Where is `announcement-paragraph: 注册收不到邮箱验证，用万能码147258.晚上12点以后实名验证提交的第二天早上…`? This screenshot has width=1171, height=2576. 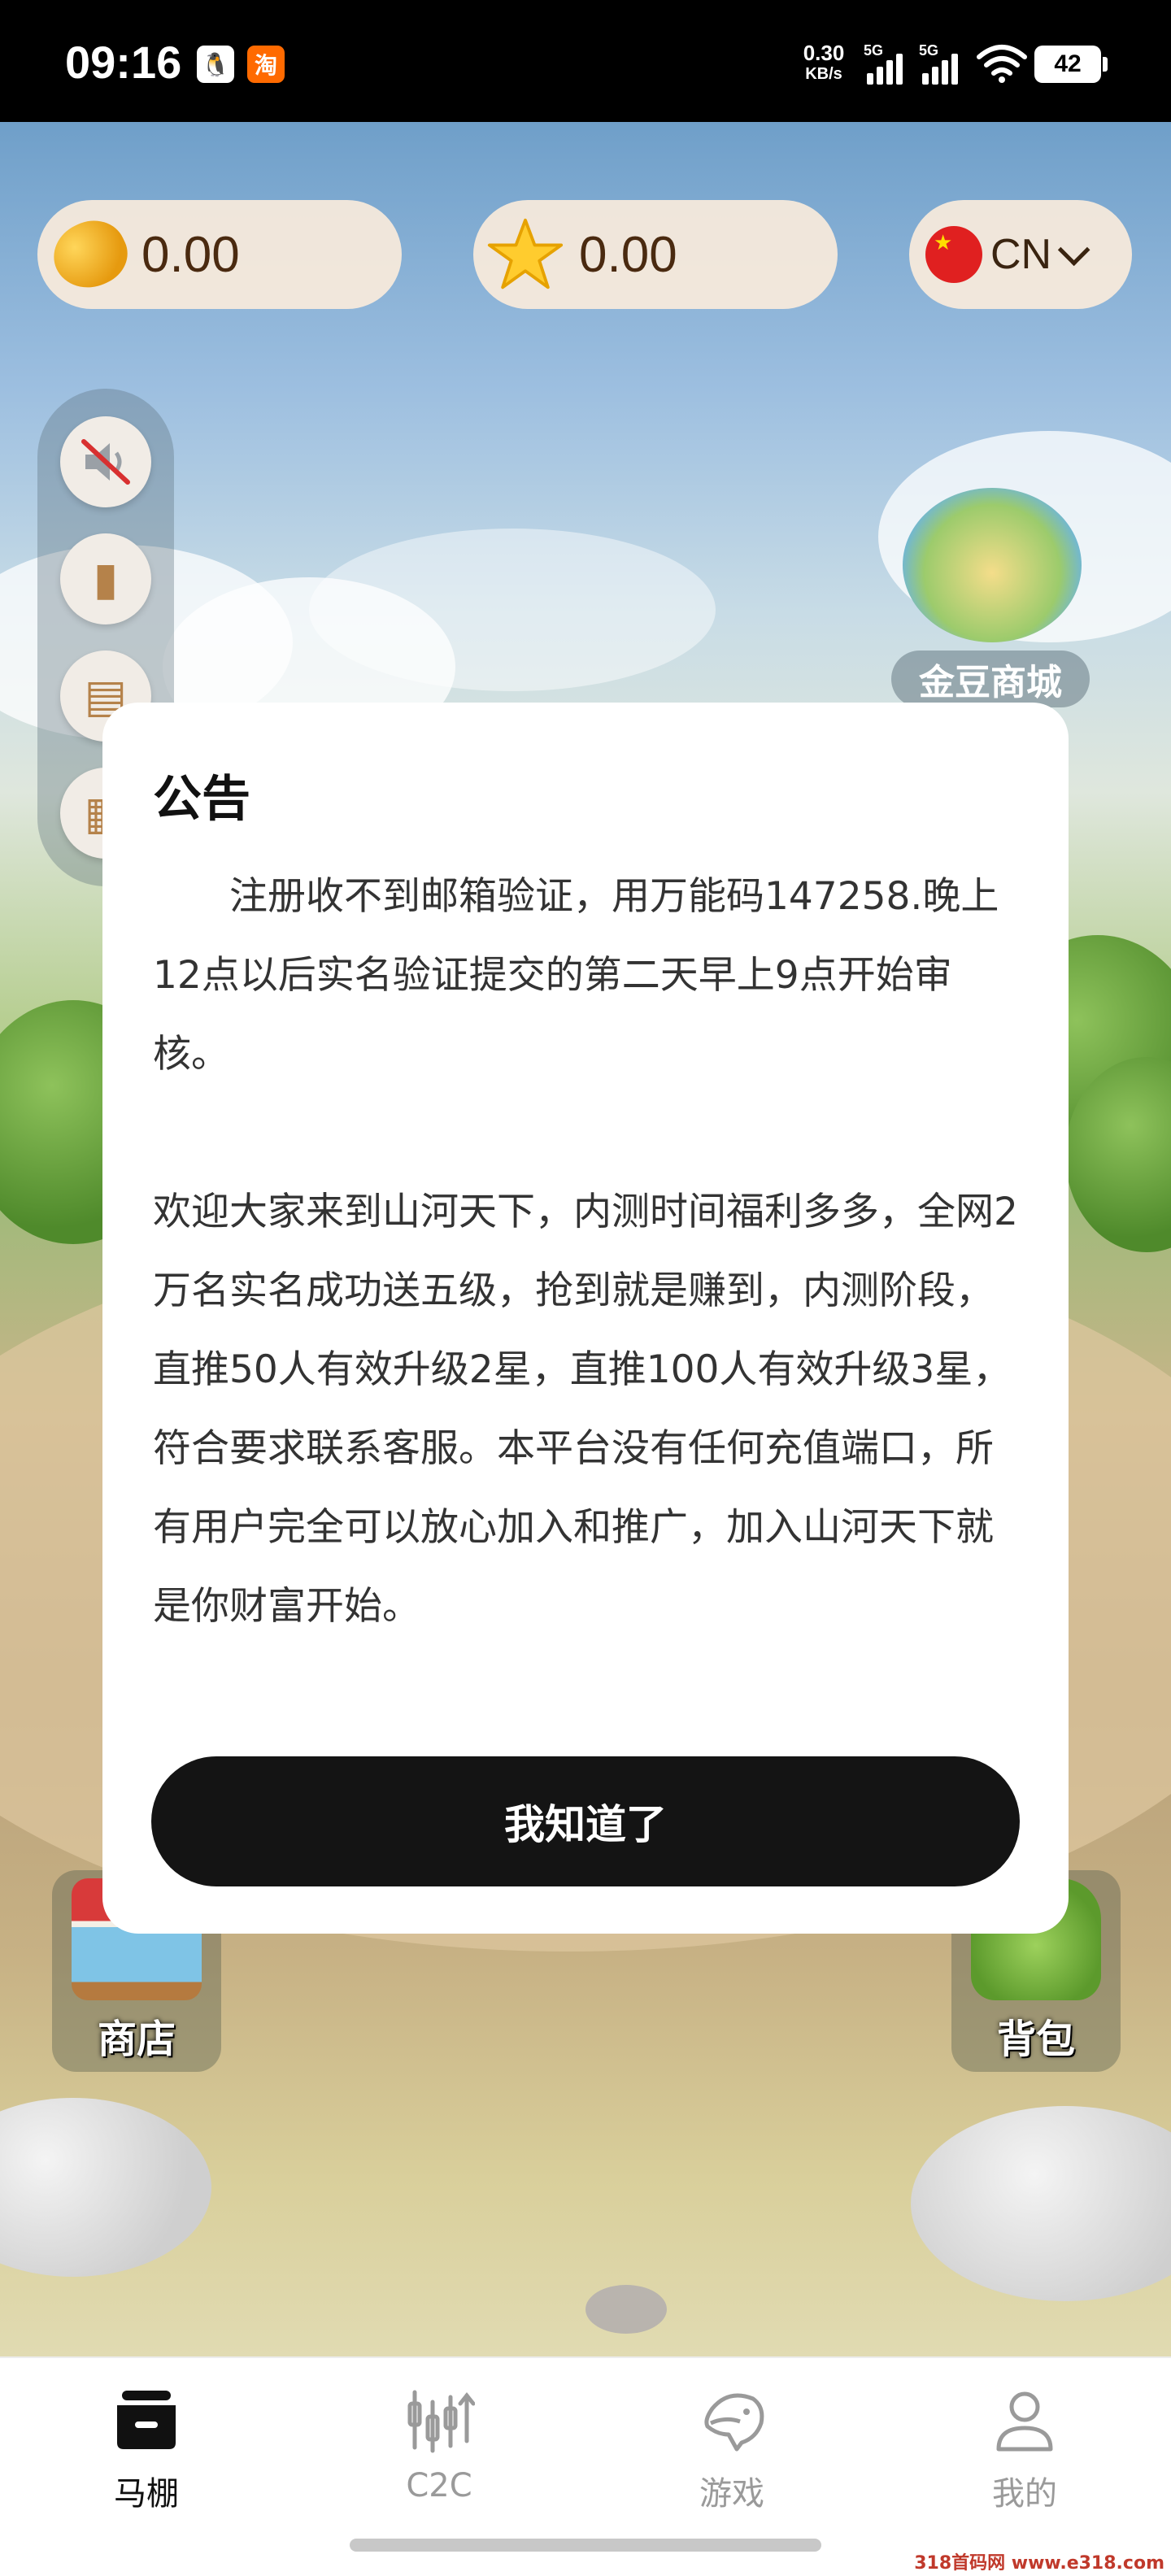 announcement-paragraph: 注册收不到邮箱验证，用万能码147258.晚上12点以后实名验证提交的第二天早上… is located at coordinates (576, 975).